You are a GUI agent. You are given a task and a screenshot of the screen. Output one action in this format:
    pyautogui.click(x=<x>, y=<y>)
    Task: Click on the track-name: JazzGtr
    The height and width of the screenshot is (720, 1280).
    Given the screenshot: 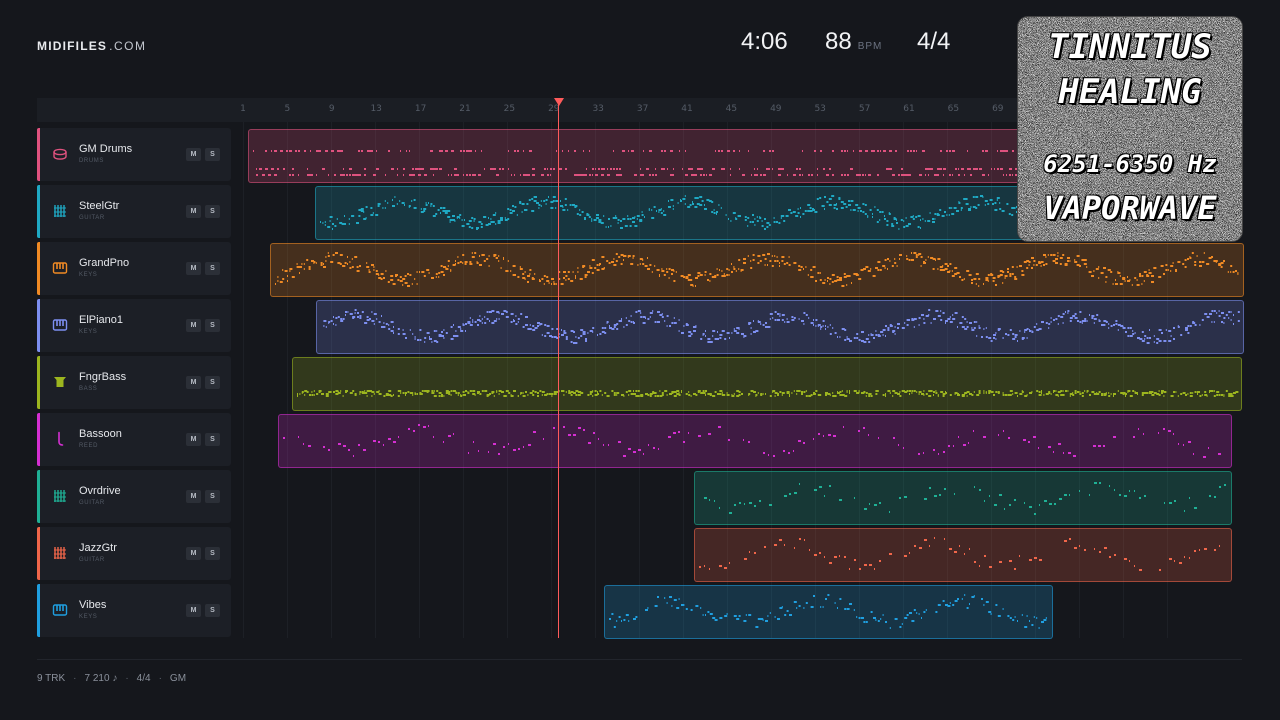 What is the action you would take?
    pyautogui.click(x=98, y=548)
    